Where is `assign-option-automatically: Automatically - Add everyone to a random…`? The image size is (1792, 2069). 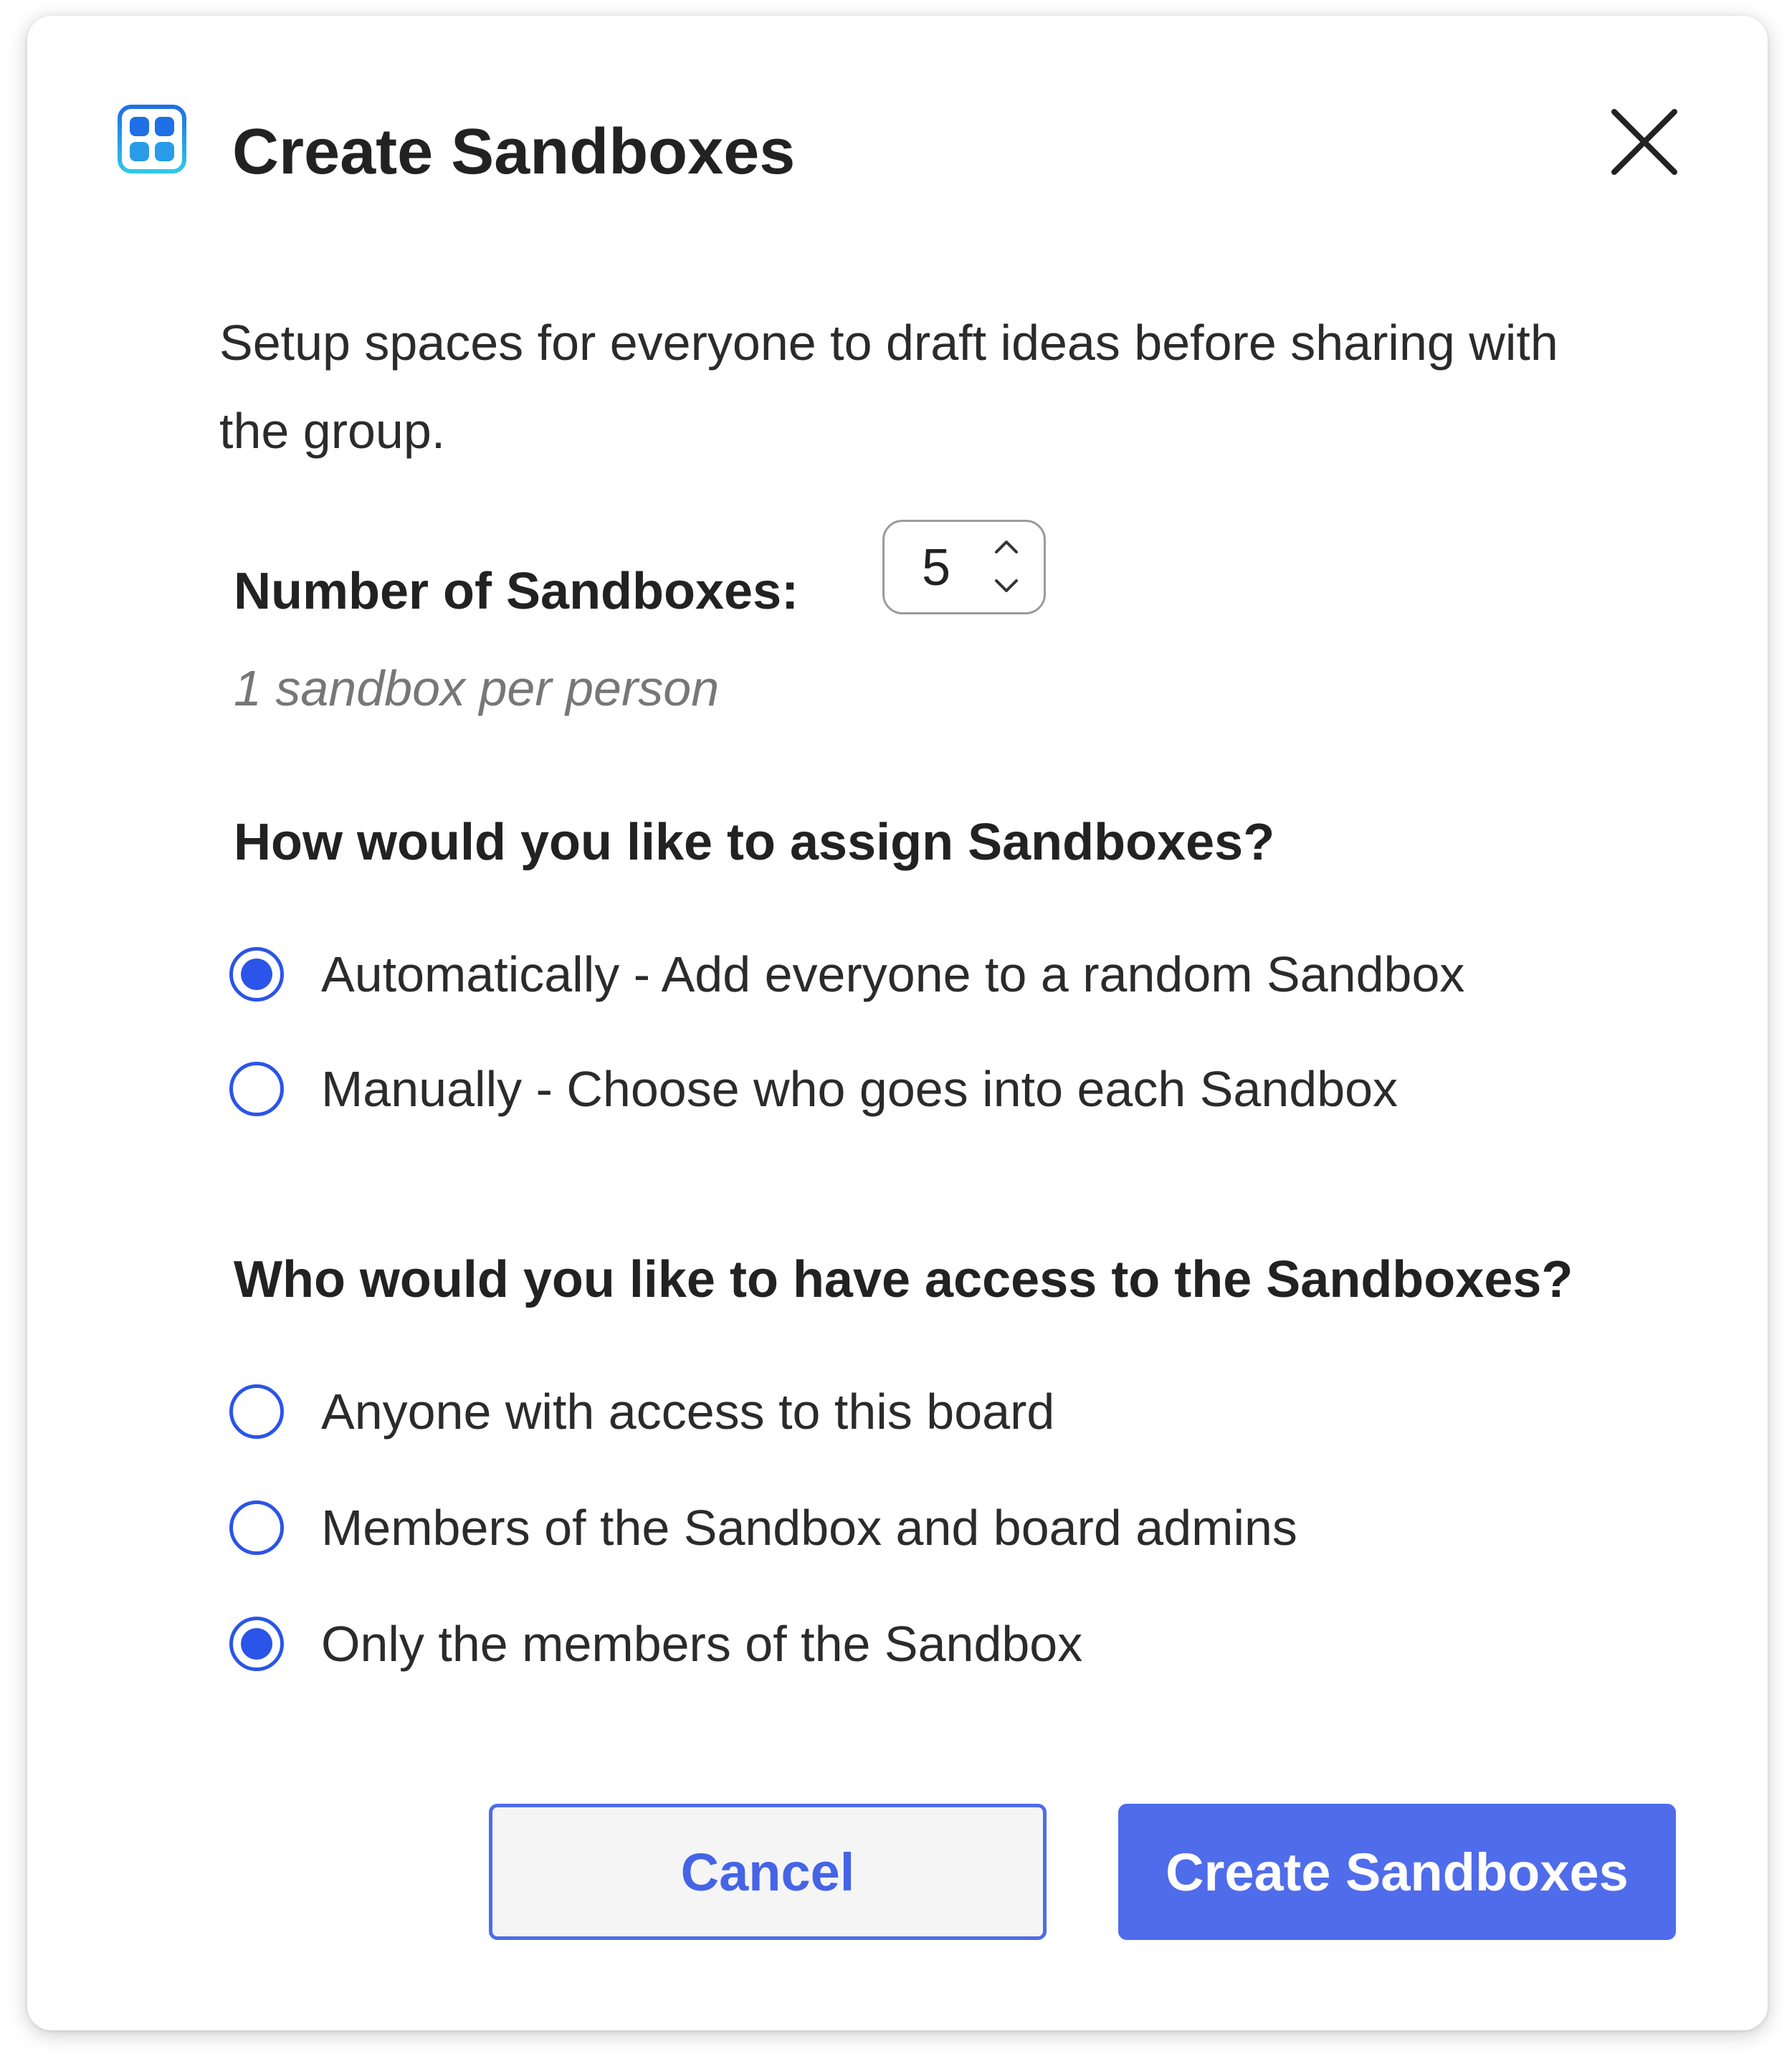 assign-option-automatically: Automatically - Add everyone to a random… is located at coordinates (846, 974).